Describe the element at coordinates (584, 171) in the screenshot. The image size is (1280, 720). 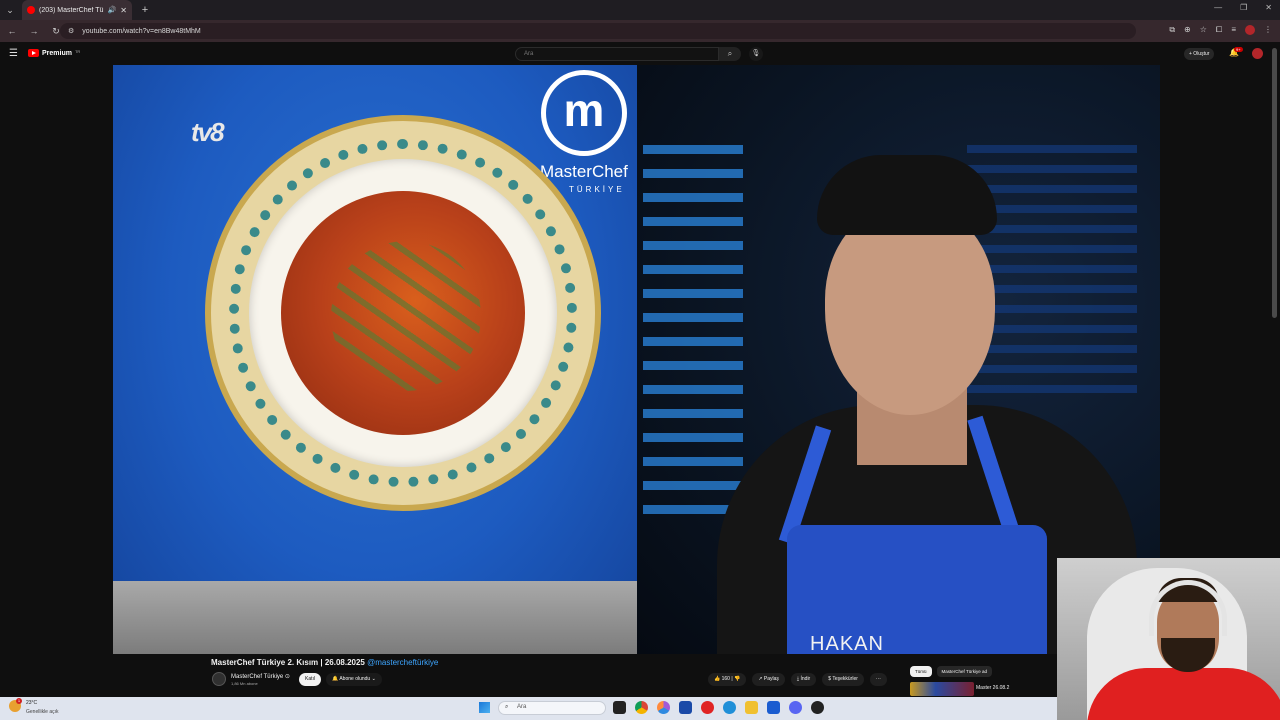
I see `brand-name: MasterChef` at that location.